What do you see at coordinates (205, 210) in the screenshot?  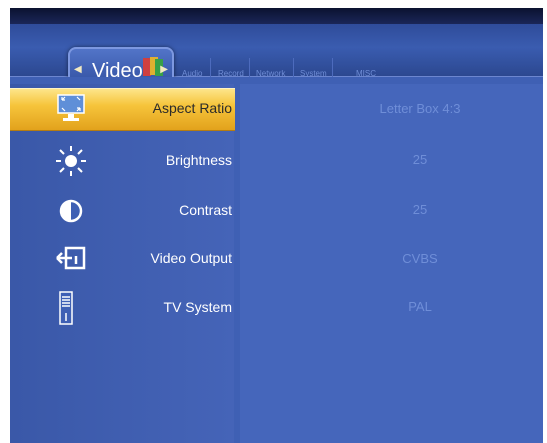 I see `menu-item-label: Contrast` at bounding box center [205, 210].